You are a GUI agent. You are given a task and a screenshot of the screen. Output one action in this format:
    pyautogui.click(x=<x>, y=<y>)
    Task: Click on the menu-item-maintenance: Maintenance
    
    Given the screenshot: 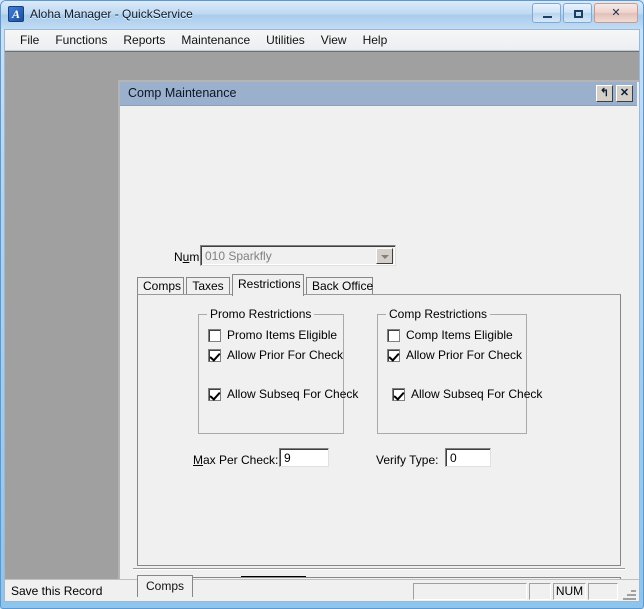 What is the action you would take?
    pyautogui.click(x=215, y=40)
    